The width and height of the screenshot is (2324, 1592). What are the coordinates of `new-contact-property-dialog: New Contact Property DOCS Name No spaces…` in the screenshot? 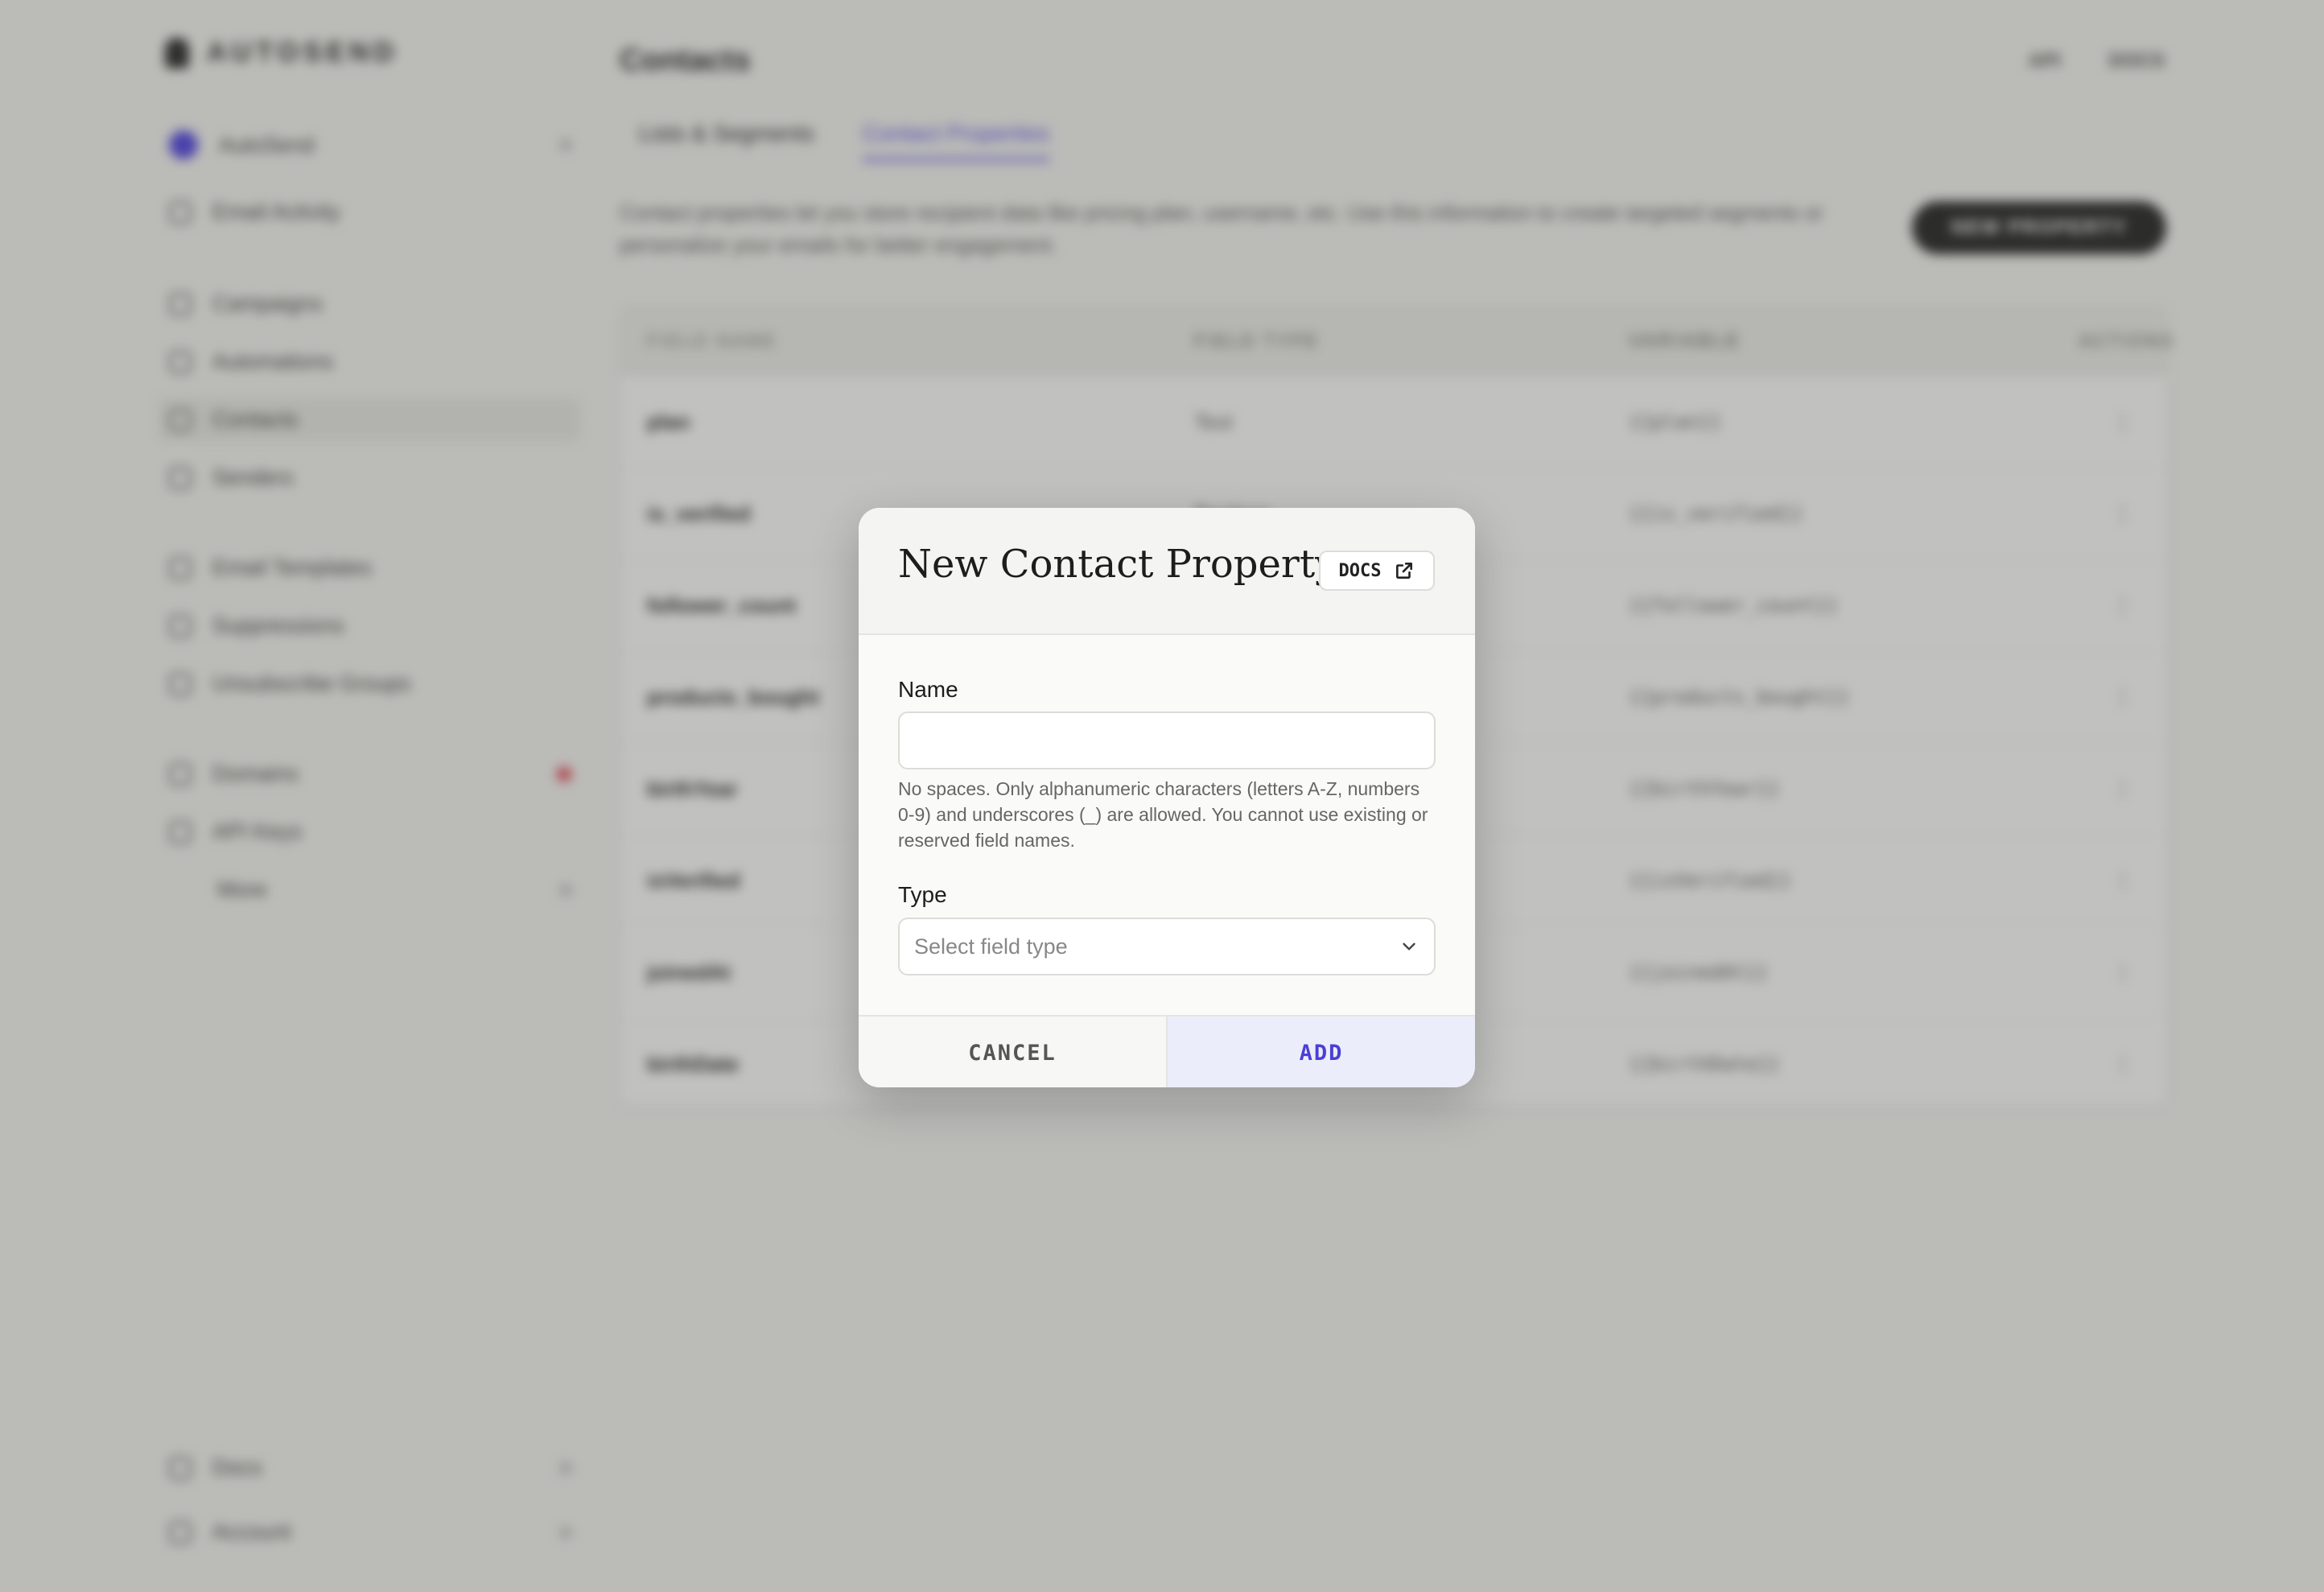 It's located at (1167, 797).